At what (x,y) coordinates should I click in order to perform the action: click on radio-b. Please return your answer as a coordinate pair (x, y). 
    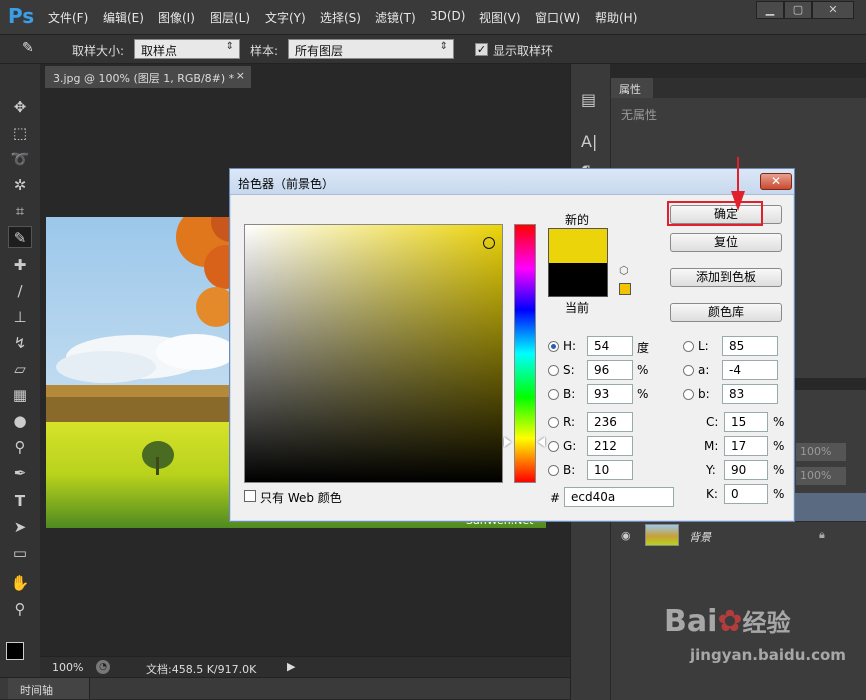
    Looking at the image, I should click on (553, 394).